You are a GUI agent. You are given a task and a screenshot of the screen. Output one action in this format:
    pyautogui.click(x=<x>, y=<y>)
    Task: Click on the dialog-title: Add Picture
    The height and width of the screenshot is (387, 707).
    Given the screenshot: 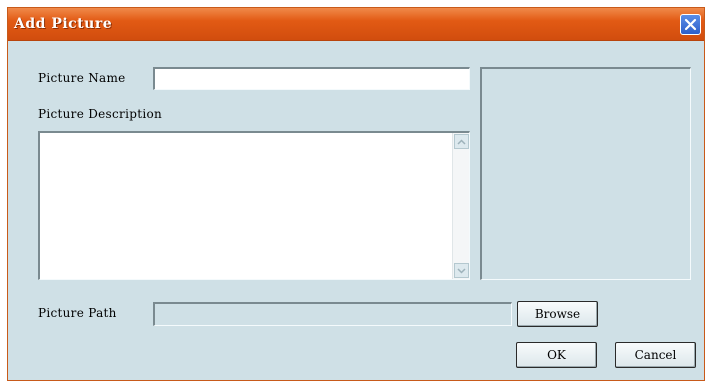 What is the action you would take?
    pyautogui.click(x=63, y=24)
    